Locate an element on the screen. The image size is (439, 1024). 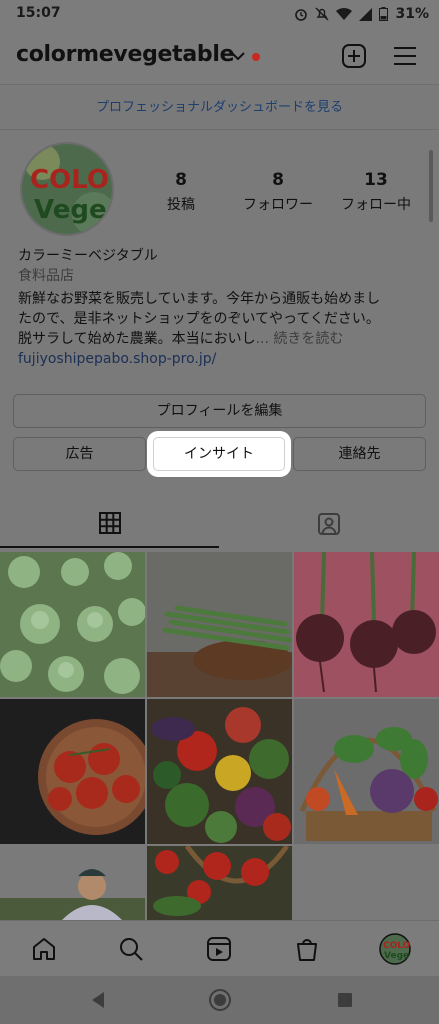
add-post-button is located at coordinates (354, 56).